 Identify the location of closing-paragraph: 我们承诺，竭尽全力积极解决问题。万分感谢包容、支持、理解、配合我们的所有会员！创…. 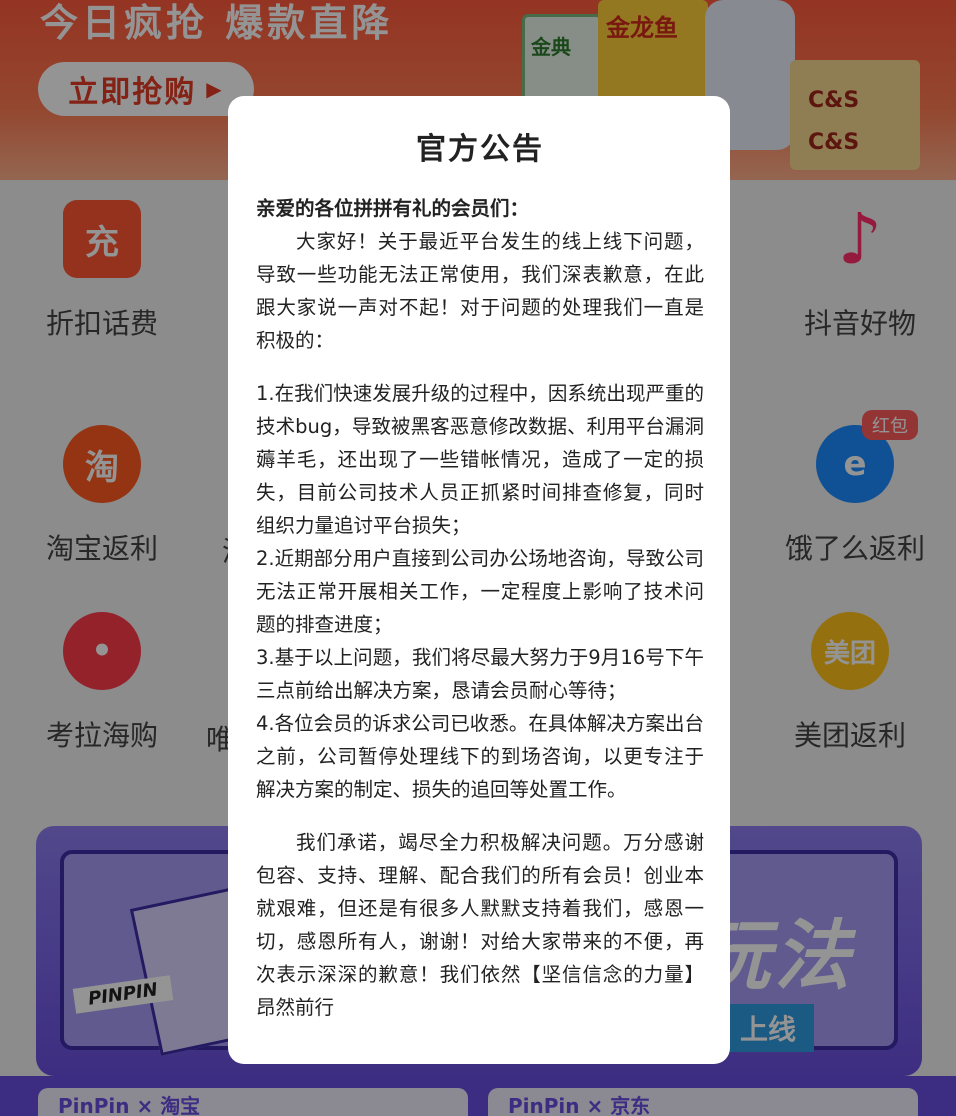
(480, 925).